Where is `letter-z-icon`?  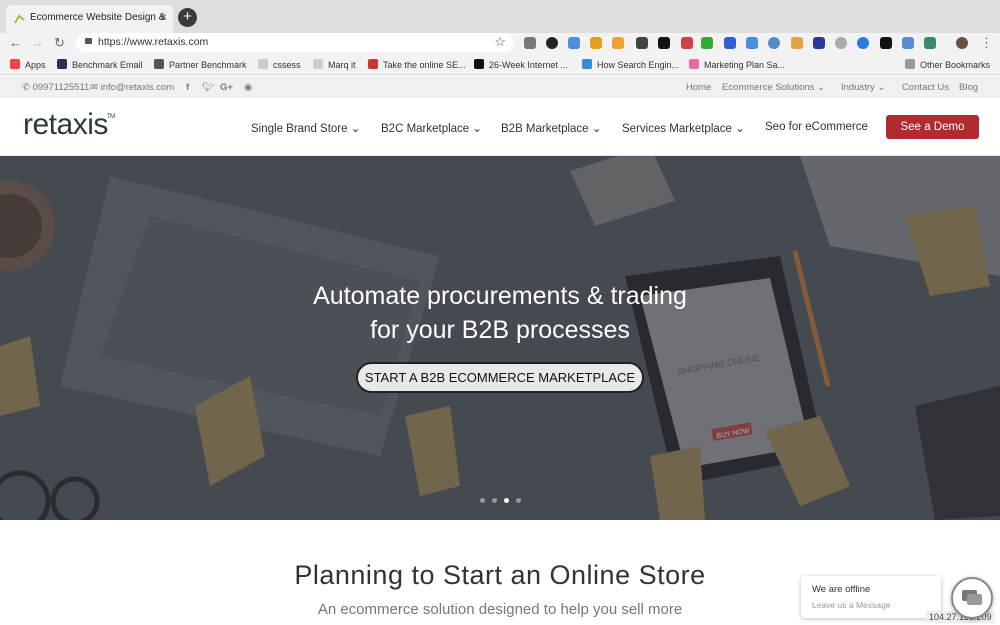 letter-z-icon is located at coordinates (479, 64).